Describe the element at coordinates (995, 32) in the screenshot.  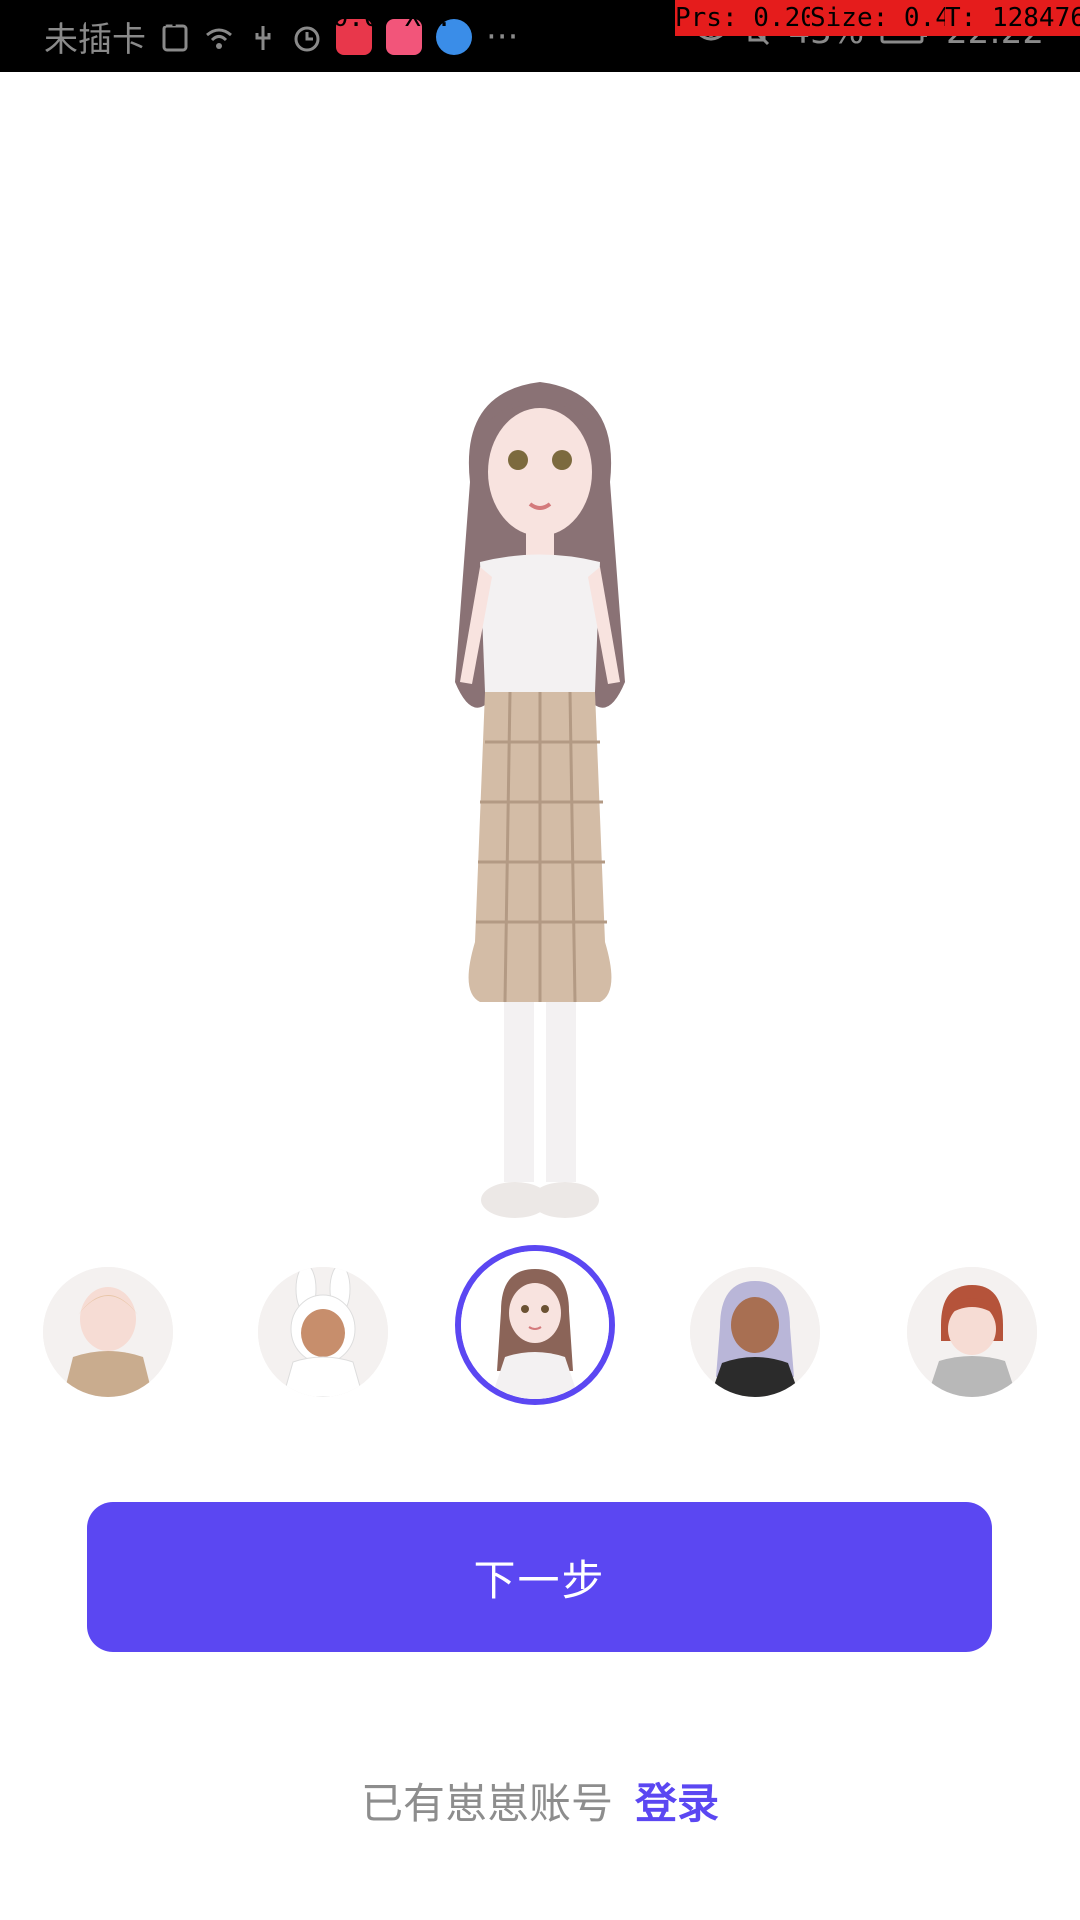
I see `clock-text: 22:22` at that location.